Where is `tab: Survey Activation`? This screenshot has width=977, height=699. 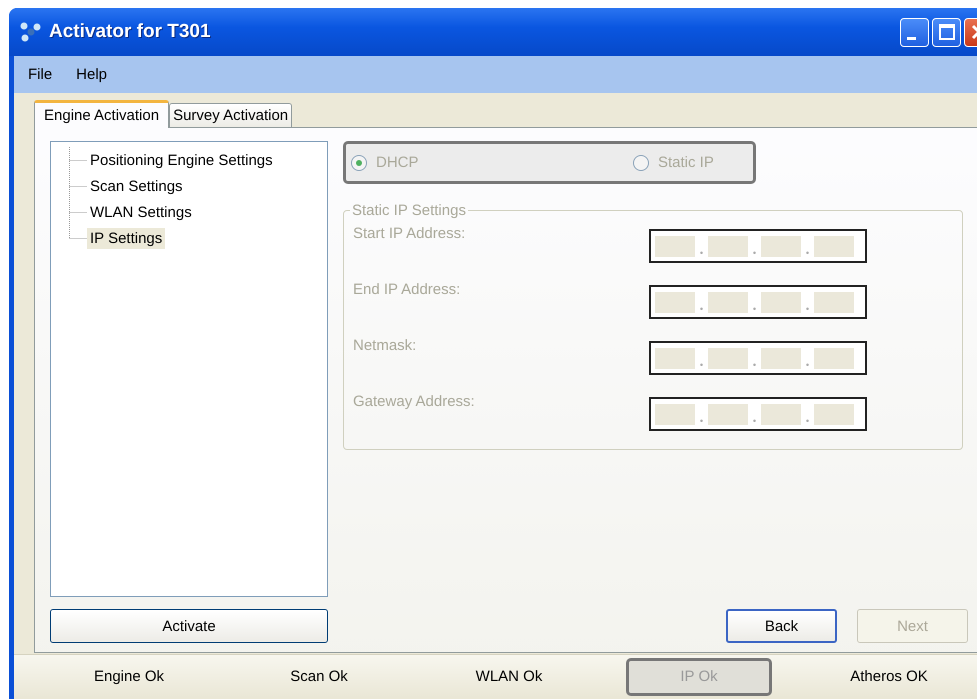 tab: Survey Activation is located at coordinates (230, 115).